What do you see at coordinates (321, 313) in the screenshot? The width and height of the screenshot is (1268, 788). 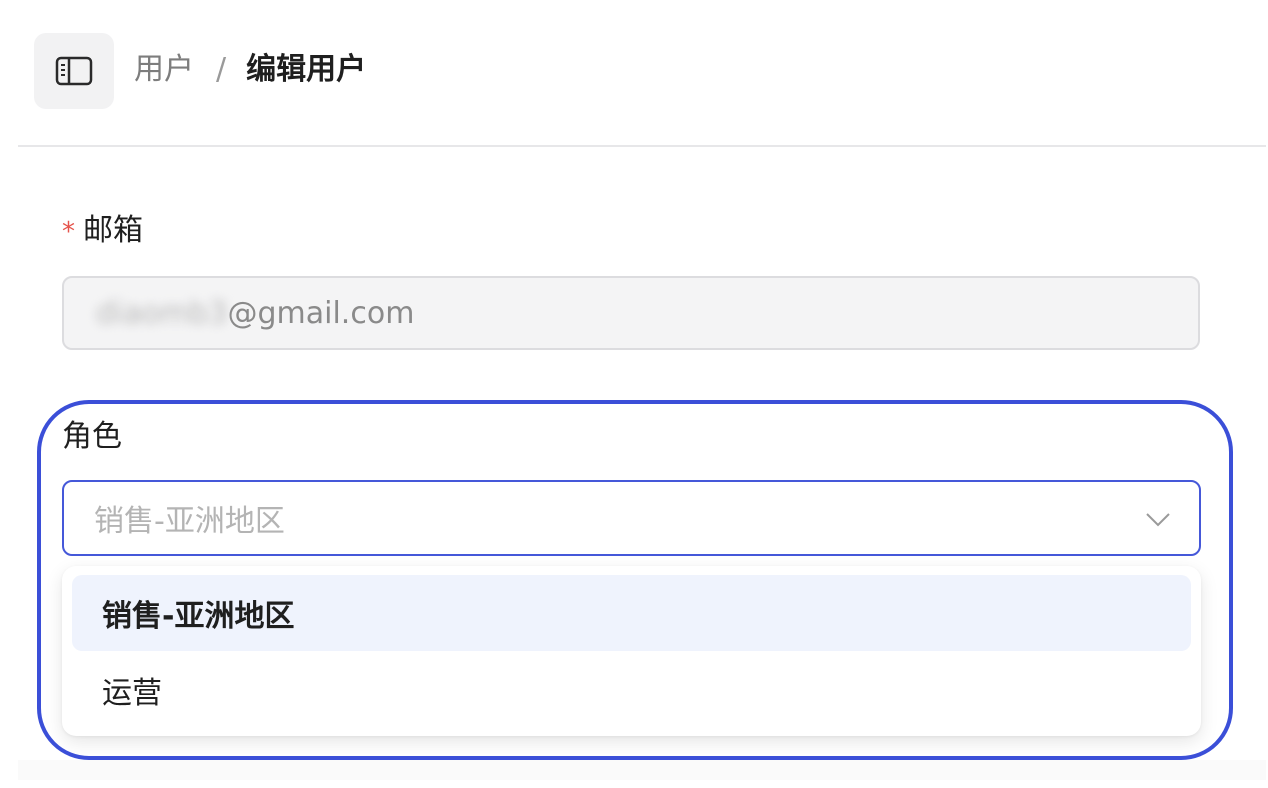 I see `email-domain: @gmail.com` at bounding box center [321, 313].